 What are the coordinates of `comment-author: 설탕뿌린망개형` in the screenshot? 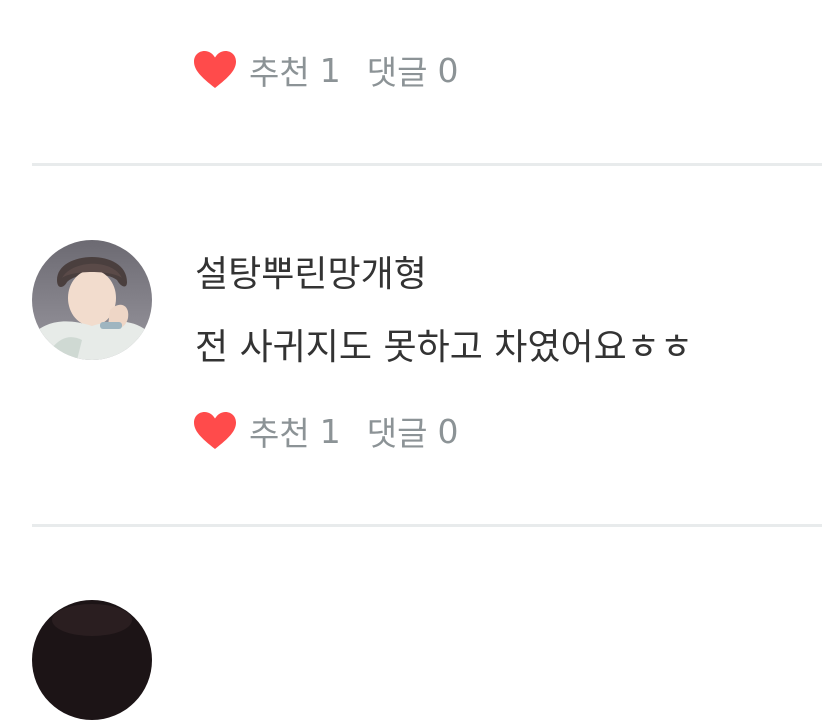 It's located at (311, 271).